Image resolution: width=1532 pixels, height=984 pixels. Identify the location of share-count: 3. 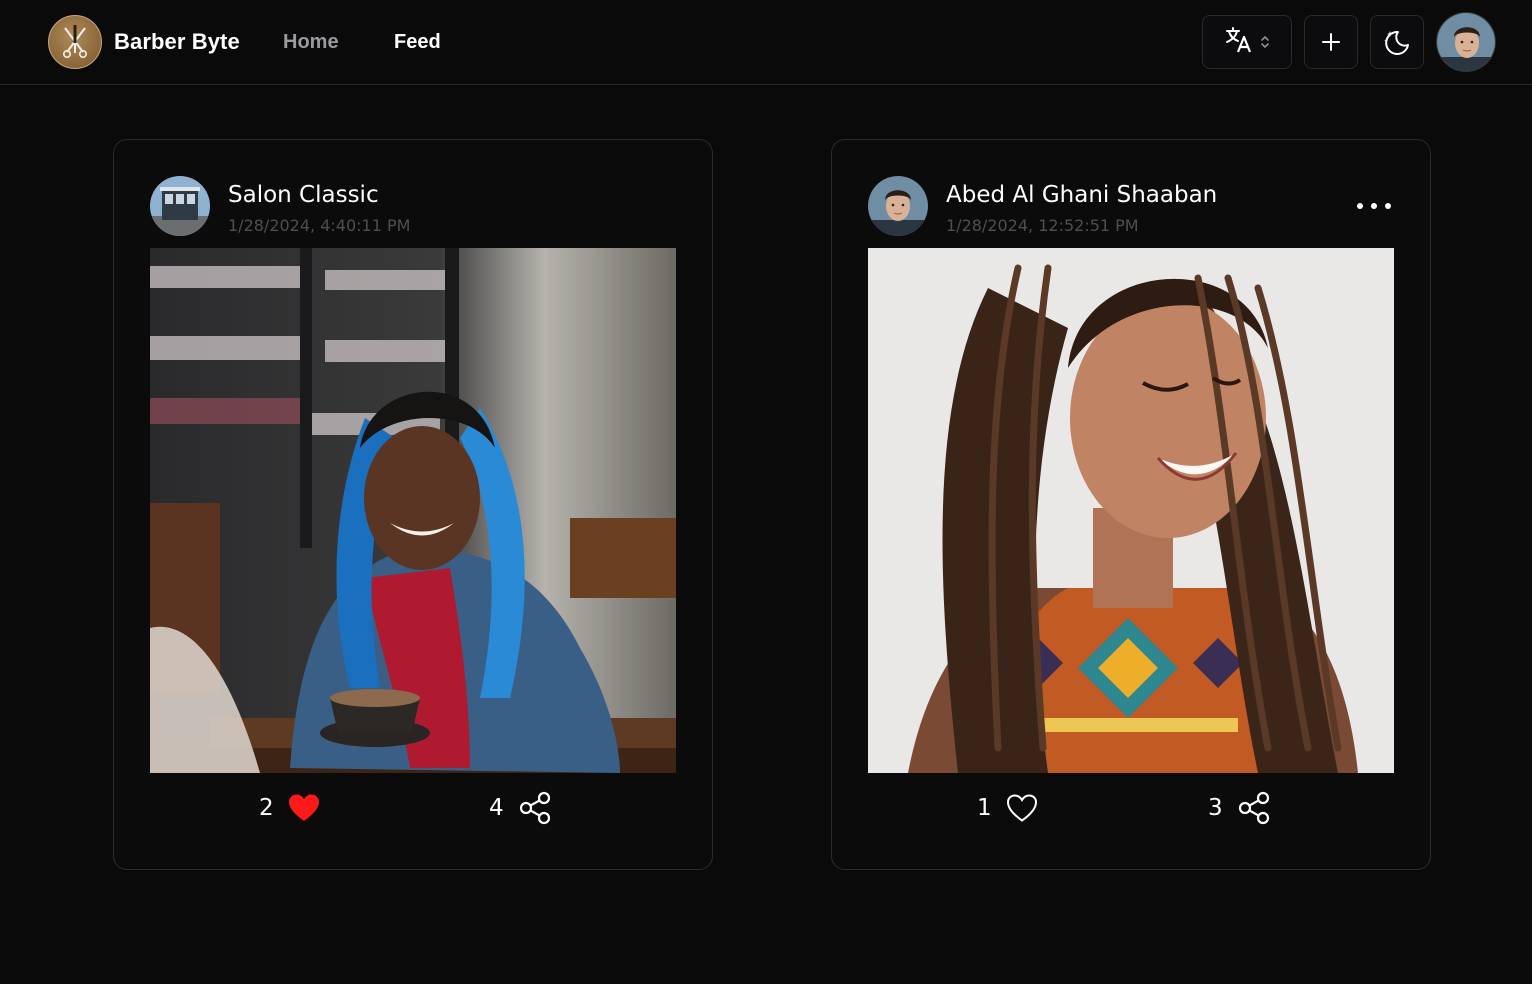
(1215, 808).